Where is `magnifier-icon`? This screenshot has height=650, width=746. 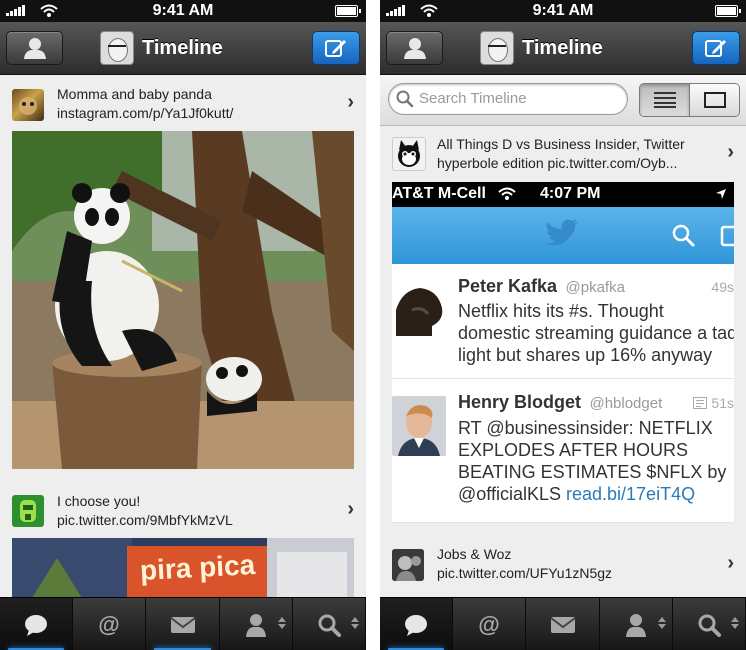
magnifier-icon is located at coordinates (709, 625).